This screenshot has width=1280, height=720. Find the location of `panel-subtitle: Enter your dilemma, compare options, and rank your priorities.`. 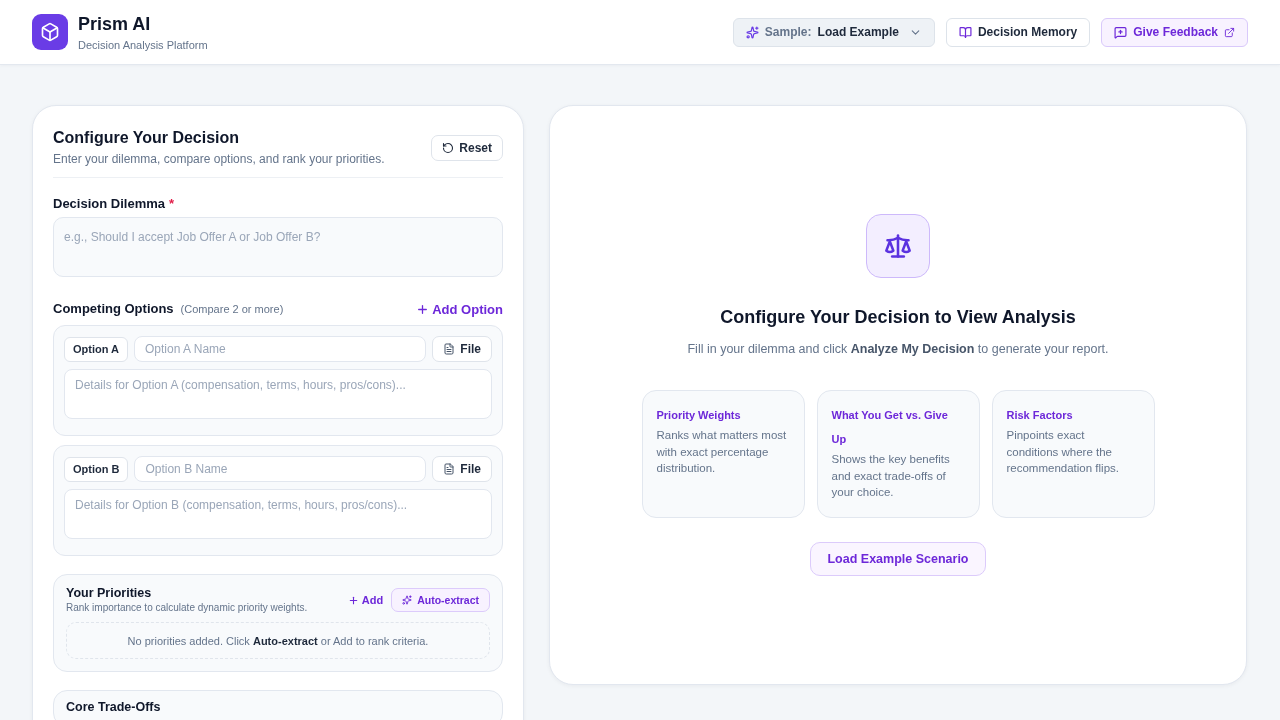

panel-subtitle: Enter your dilemma, compare options, and rank your priorities. is located at coordinates (219, 159).